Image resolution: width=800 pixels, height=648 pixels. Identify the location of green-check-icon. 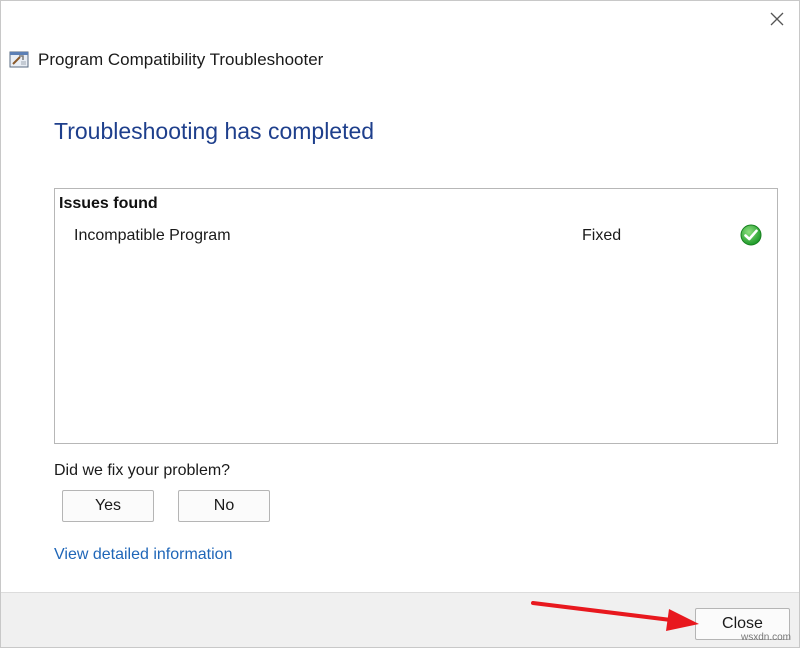
(751, 235).